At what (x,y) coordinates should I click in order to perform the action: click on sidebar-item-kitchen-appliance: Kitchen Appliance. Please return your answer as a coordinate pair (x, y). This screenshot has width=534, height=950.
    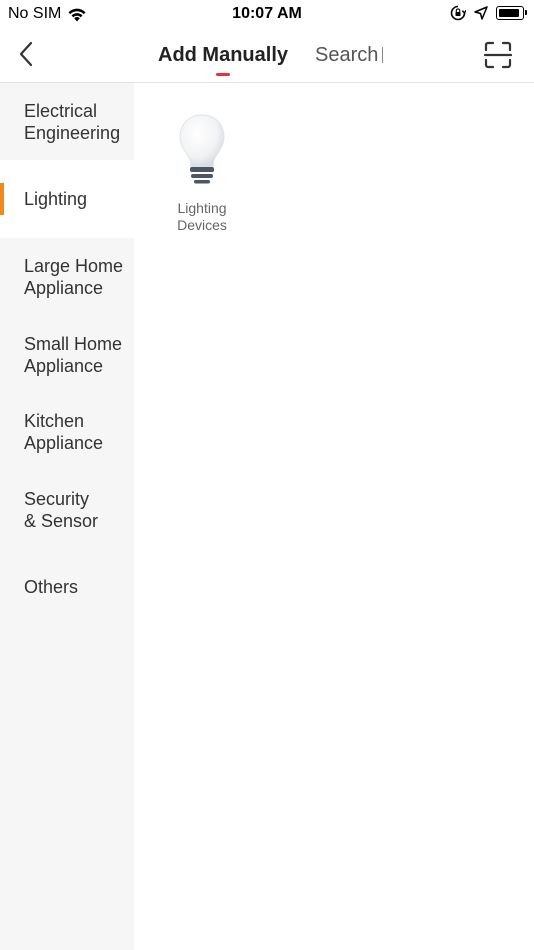
    Looking at the image, I should click on (67, 432).